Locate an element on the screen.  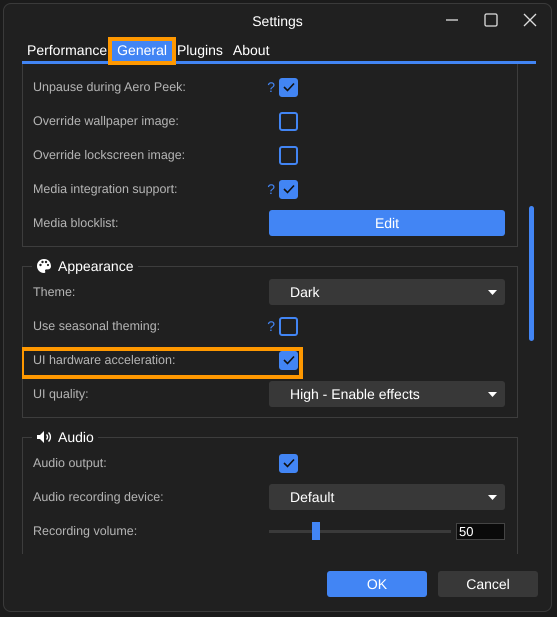
speaker-icon is located at coordinates (44, 437).